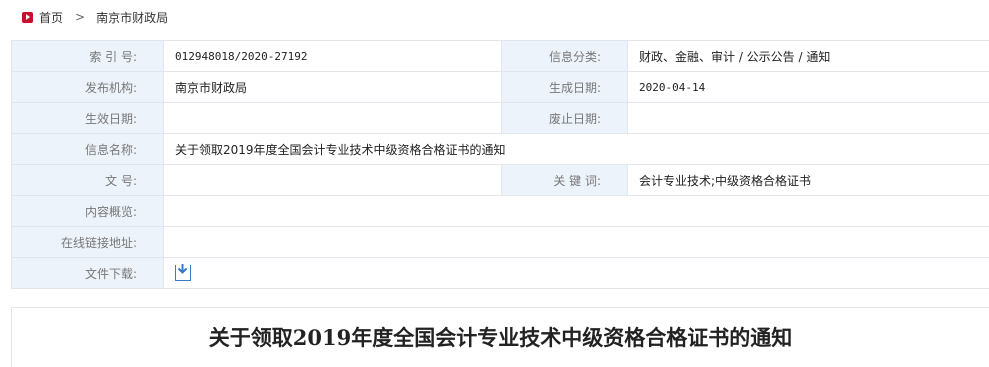  What do you see at coordinates (565, 180) in the screenshot?
I see `keywords-label: 关 键 词:` at bounding box center [565, 180].